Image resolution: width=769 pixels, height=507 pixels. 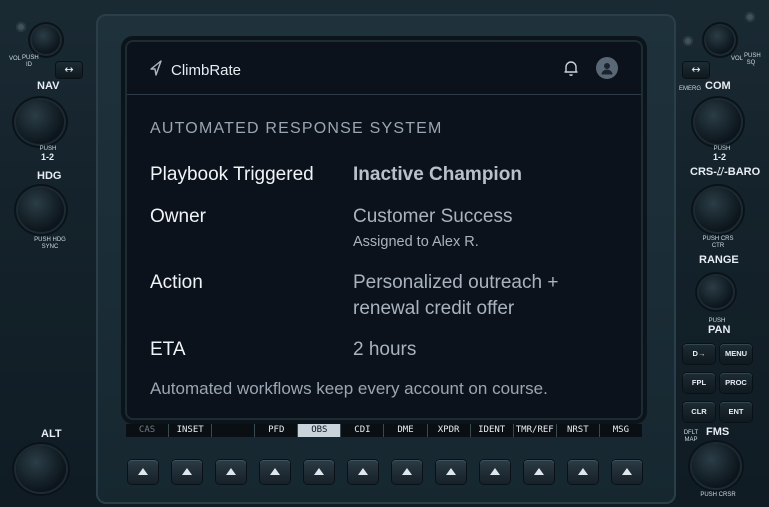 What do you see at coordinates (736, 59) in the screenshot?
I see `vol-label-right: VOL` at bounding box center [736, 59].